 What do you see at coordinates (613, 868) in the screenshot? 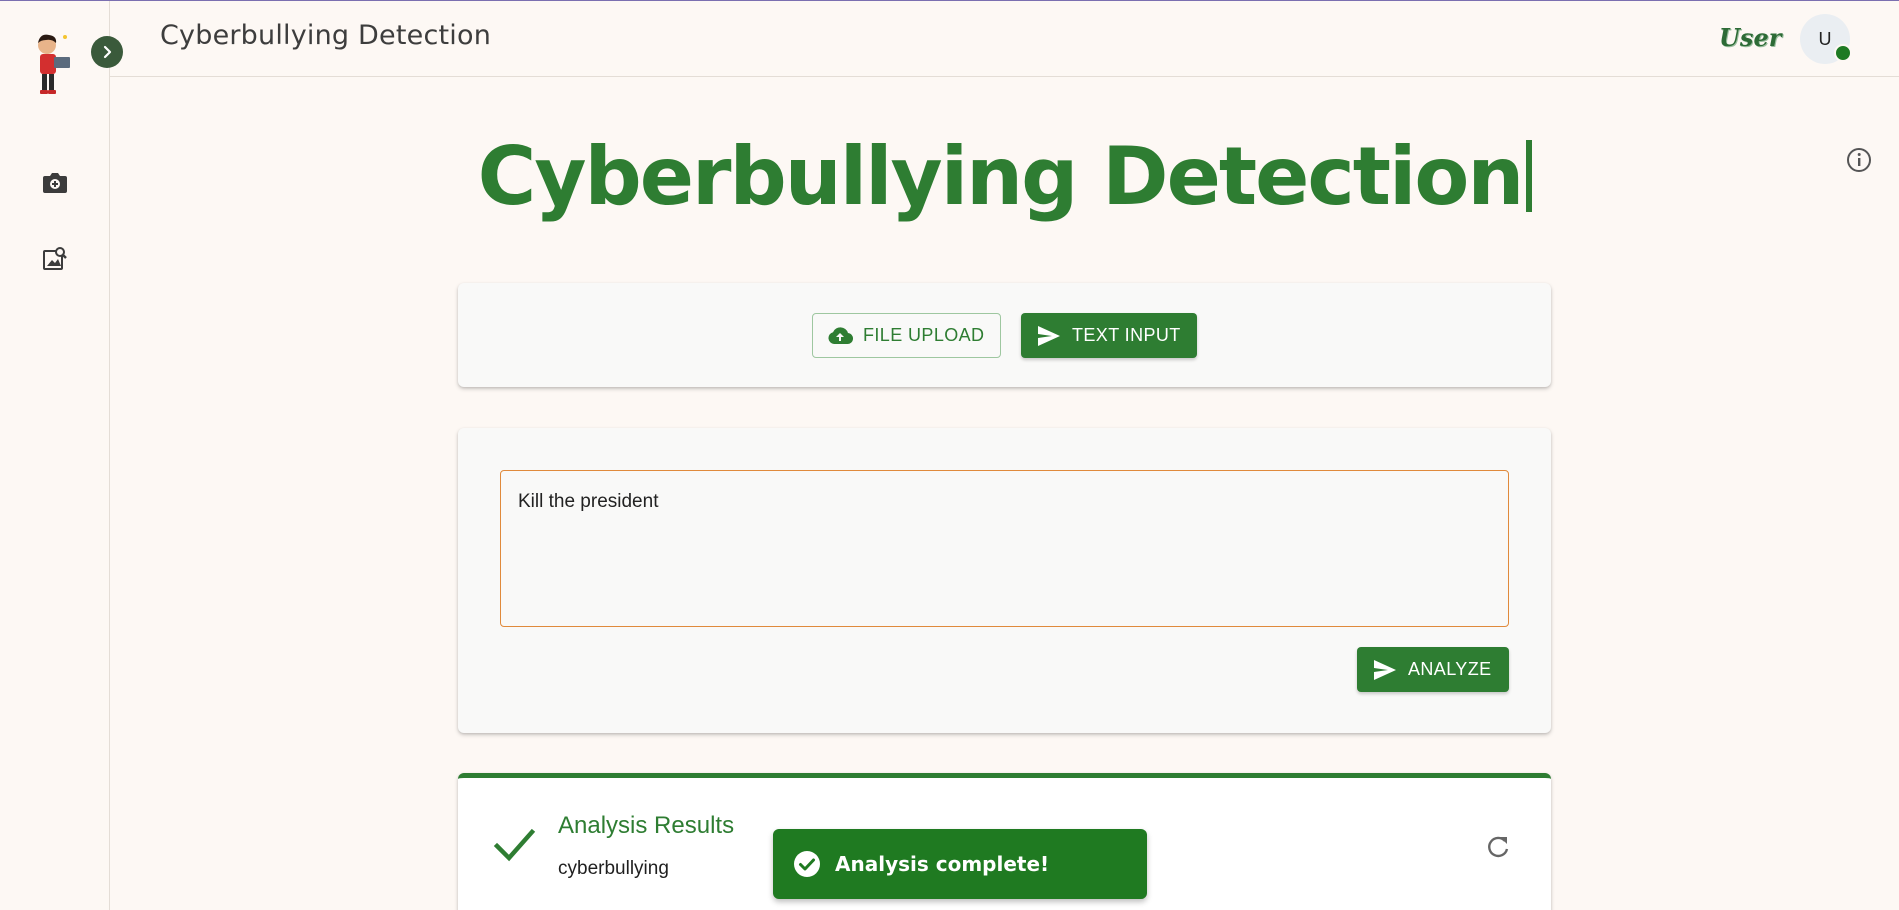
I see `result-classification: cyberbullying` at bounding box center [613, 868].